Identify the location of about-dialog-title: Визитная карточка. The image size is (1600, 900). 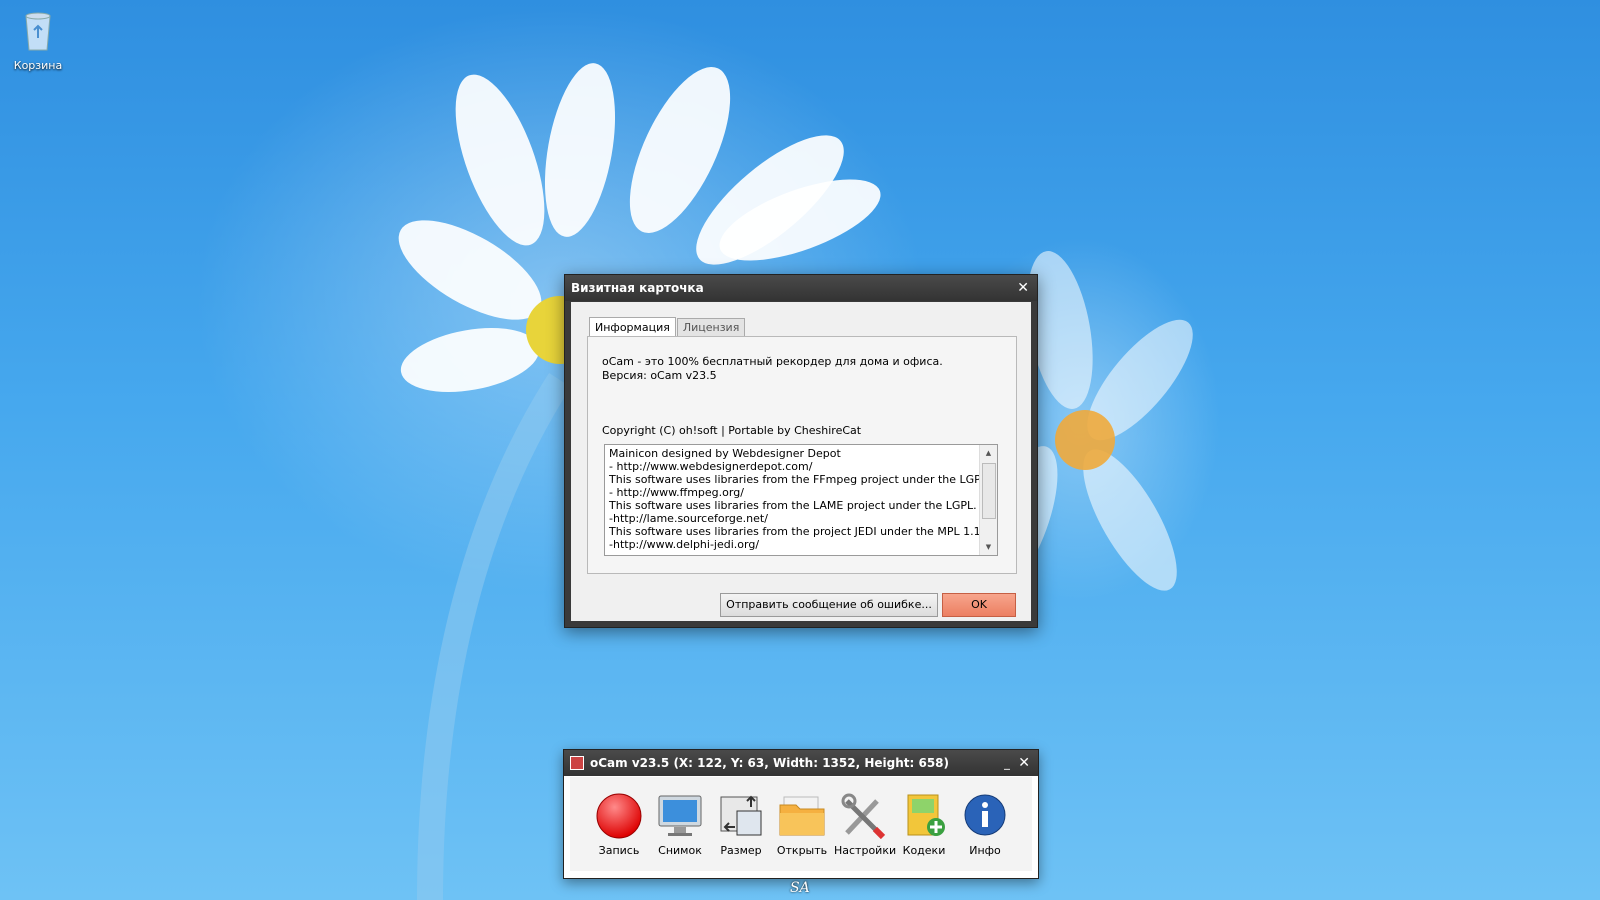
(637, 288).